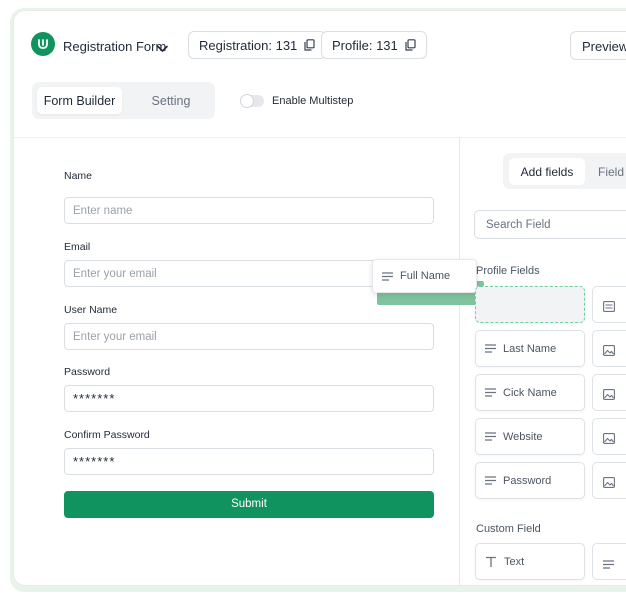 Image resolution: width=626 pixels, height=600 pixels. Describe the element at coordinates (240, 273) in the screenshot. I see `email-input: Enter your email` at that location.